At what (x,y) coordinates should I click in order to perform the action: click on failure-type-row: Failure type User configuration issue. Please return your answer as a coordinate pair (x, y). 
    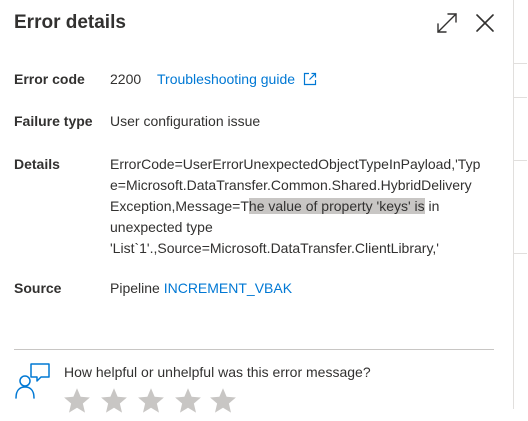
    Looking at the image, I should click on (254, 121).